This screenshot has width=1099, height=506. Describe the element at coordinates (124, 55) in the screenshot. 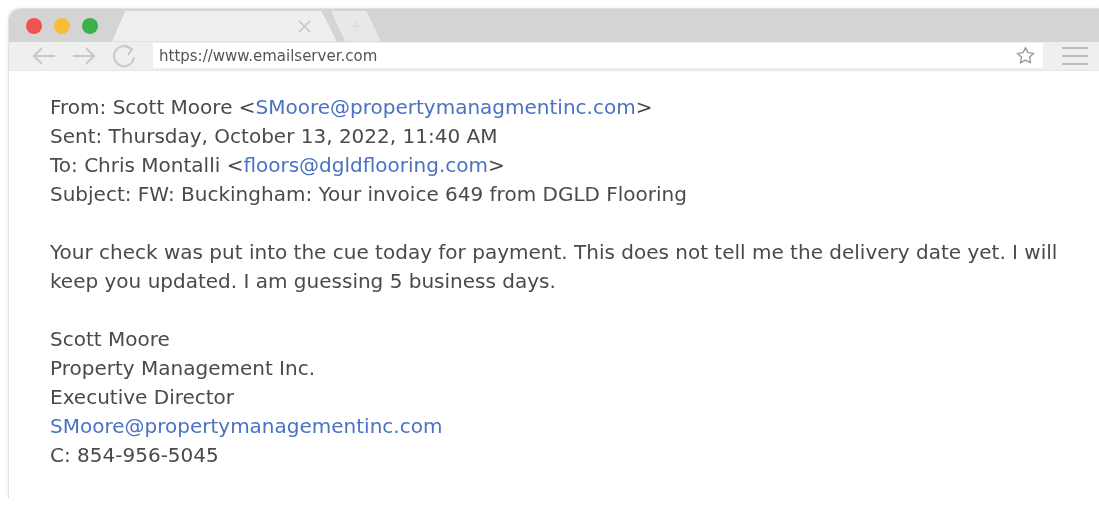

I see `reload-icon` at that location.